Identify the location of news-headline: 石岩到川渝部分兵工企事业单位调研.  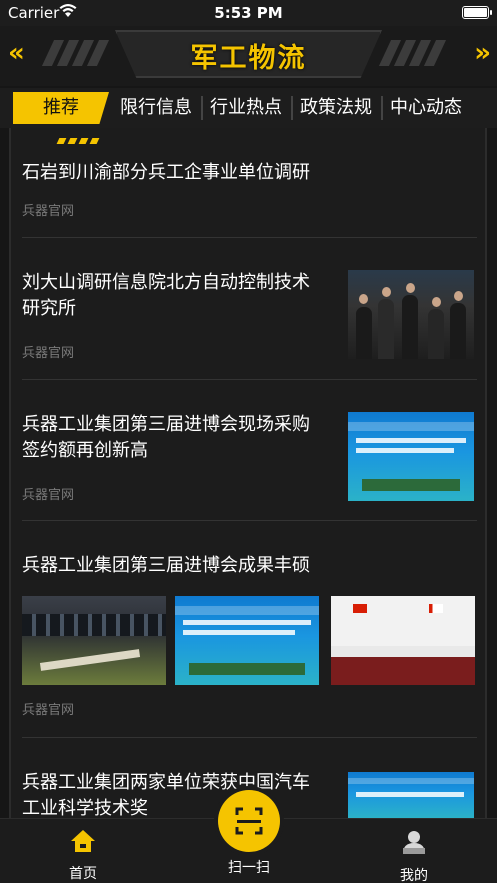
(166, 172).